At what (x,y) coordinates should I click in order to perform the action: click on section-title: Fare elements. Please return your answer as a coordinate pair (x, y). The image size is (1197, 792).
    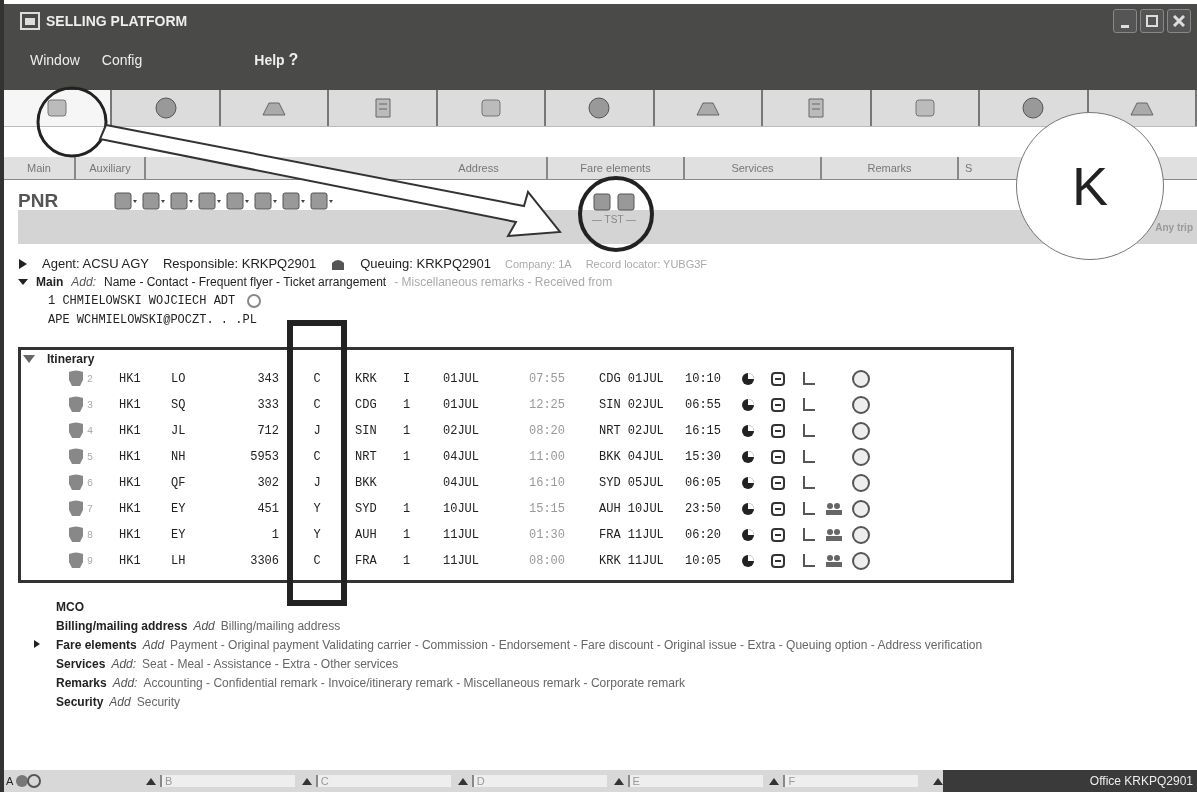
    Looking at the image, I should click on (96, 645).